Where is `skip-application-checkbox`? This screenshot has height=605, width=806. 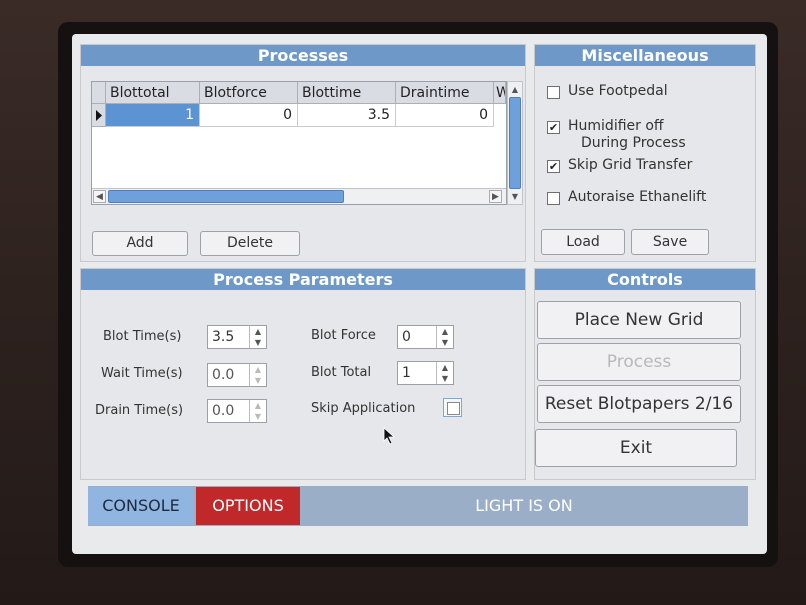 skip-application-checkbox is located at coordinates (452, 407).